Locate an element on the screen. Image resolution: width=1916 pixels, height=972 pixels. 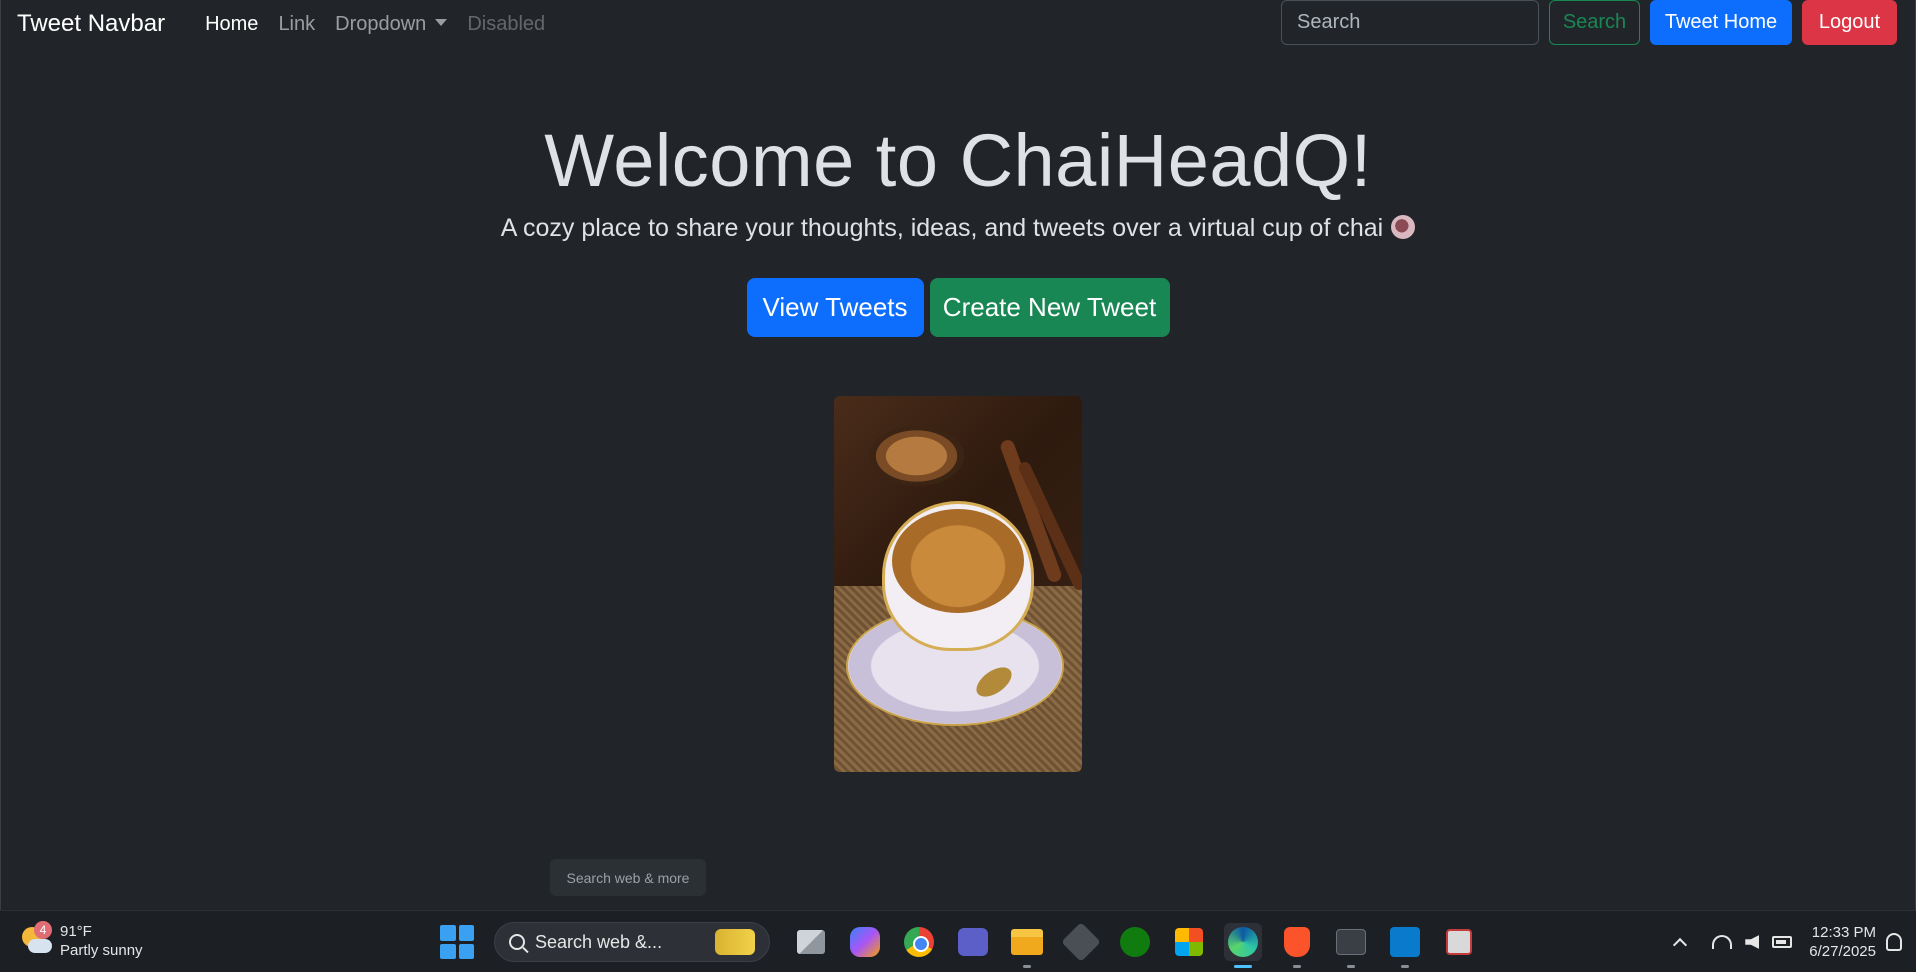
navbar-actions: Search Tweet Home Logout is located at coordinates (1589, 22).